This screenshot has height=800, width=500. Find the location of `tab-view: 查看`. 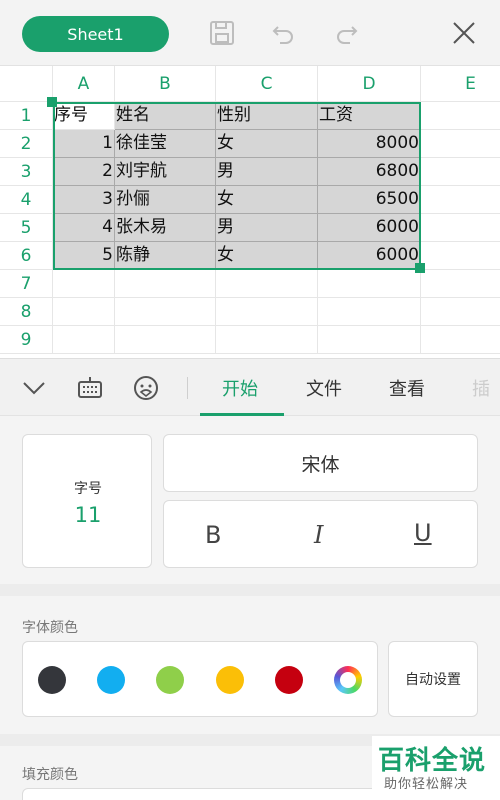

tab-view: 查看 is located at coordinates (407, 388).